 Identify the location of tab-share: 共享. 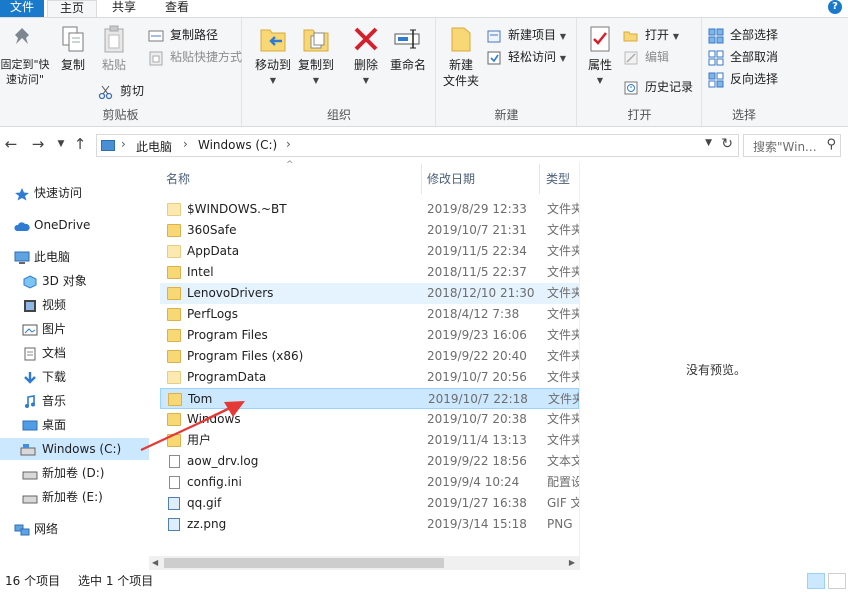
(124, 8).